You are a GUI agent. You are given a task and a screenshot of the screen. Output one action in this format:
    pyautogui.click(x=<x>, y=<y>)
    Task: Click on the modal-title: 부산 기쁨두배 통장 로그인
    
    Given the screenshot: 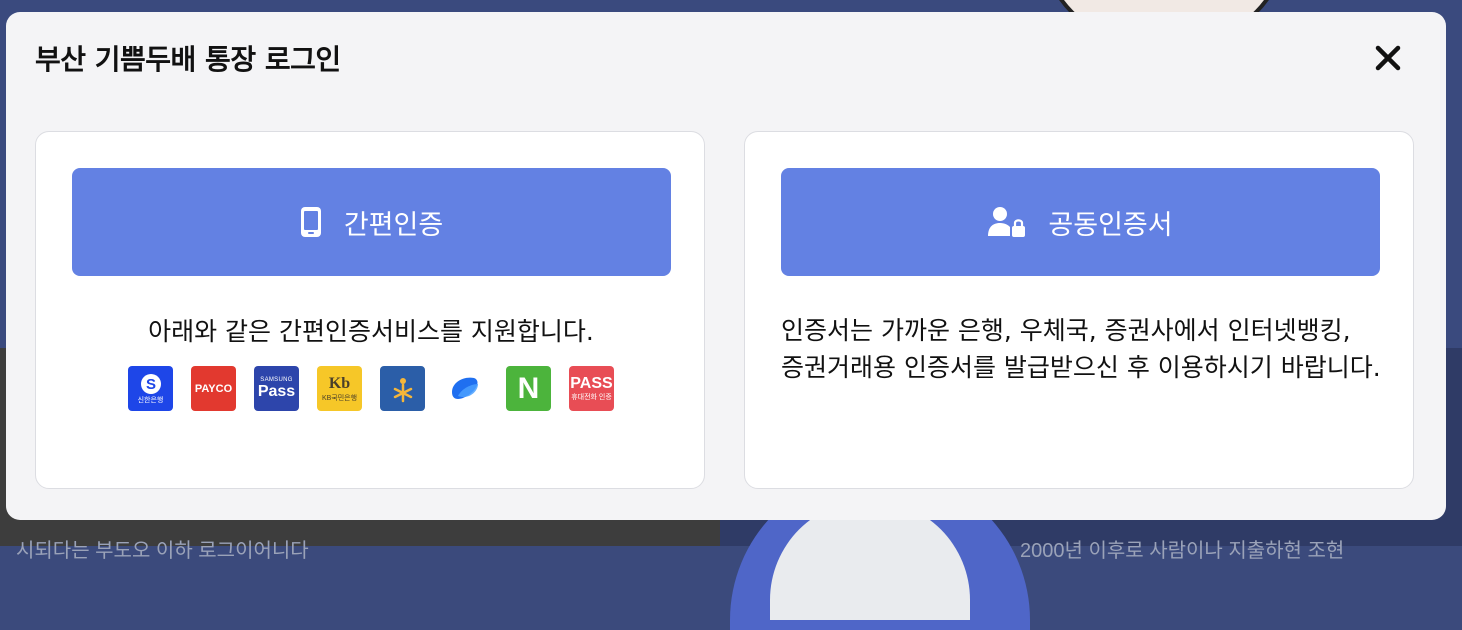 What is the action you would take?
    pyautogui.click(x=188, y=59)
    